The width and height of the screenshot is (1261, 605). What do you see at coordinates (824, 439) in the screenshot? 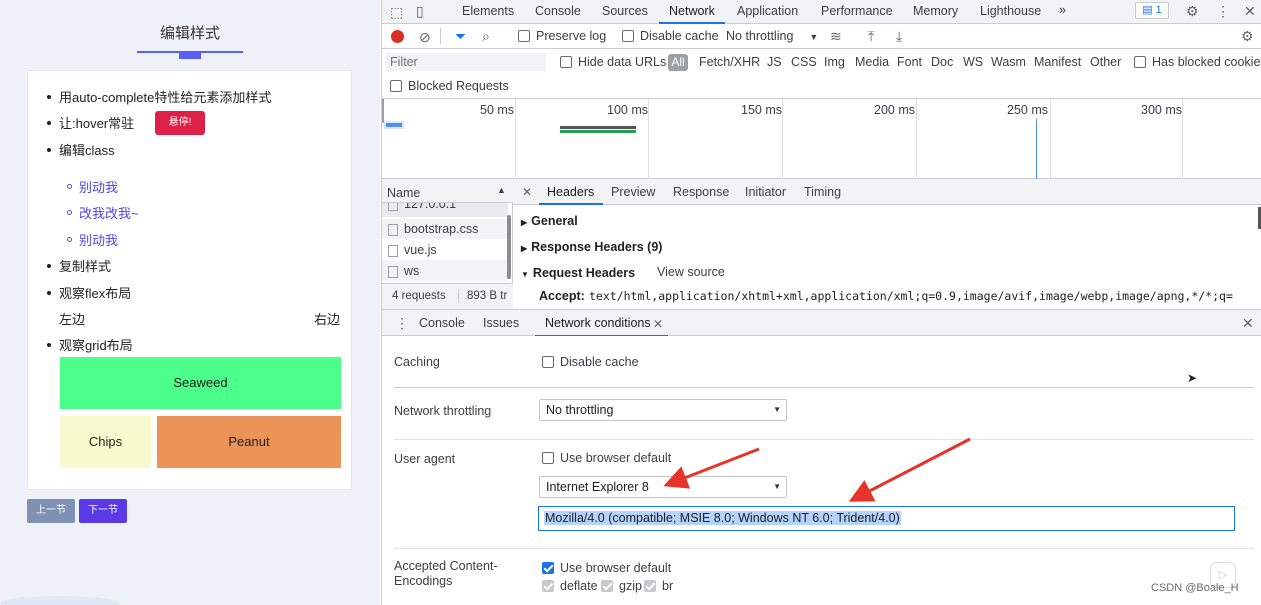
I see `divider` at bounding box center [824, 439].